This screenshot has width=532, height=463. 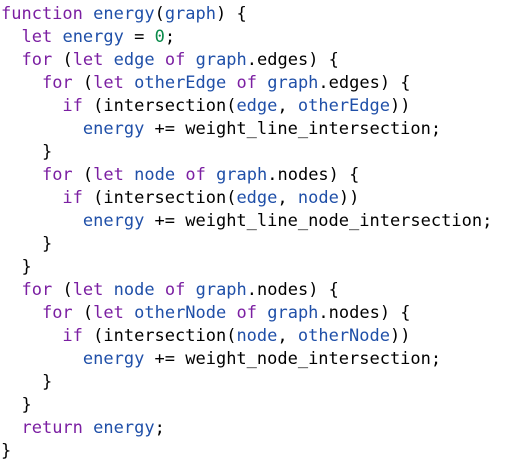 I want to click on code-token: += weight_line_node_intersection;, so click(x=318, y=221).